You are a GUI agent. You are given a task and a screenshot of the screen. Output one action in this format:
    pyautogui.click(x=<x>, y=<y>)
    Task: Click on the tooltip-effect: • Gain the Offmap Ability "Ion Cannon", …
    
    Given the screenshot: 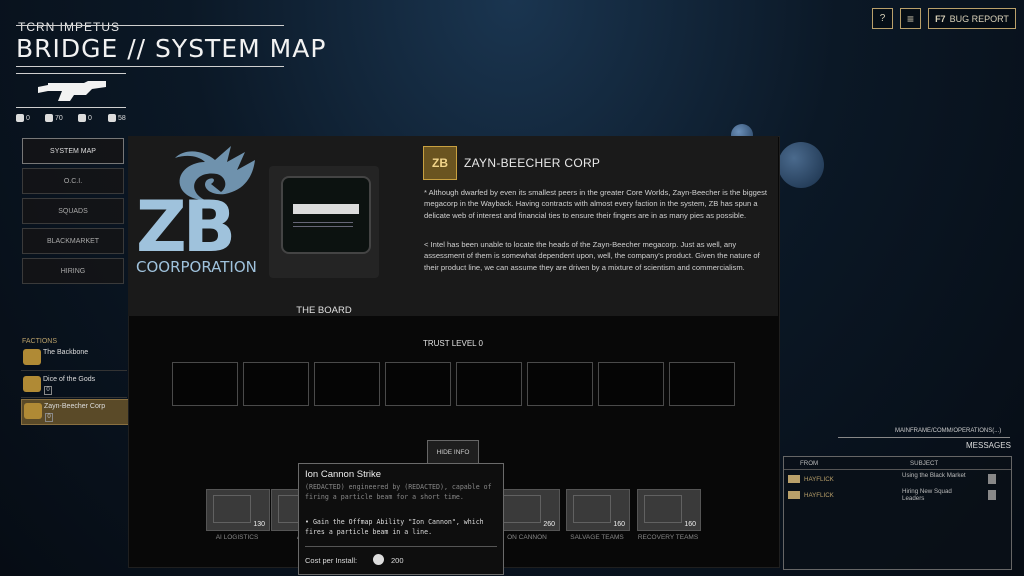 What is the action you would take?
    pyautogui.click(x=394, y=527)
    